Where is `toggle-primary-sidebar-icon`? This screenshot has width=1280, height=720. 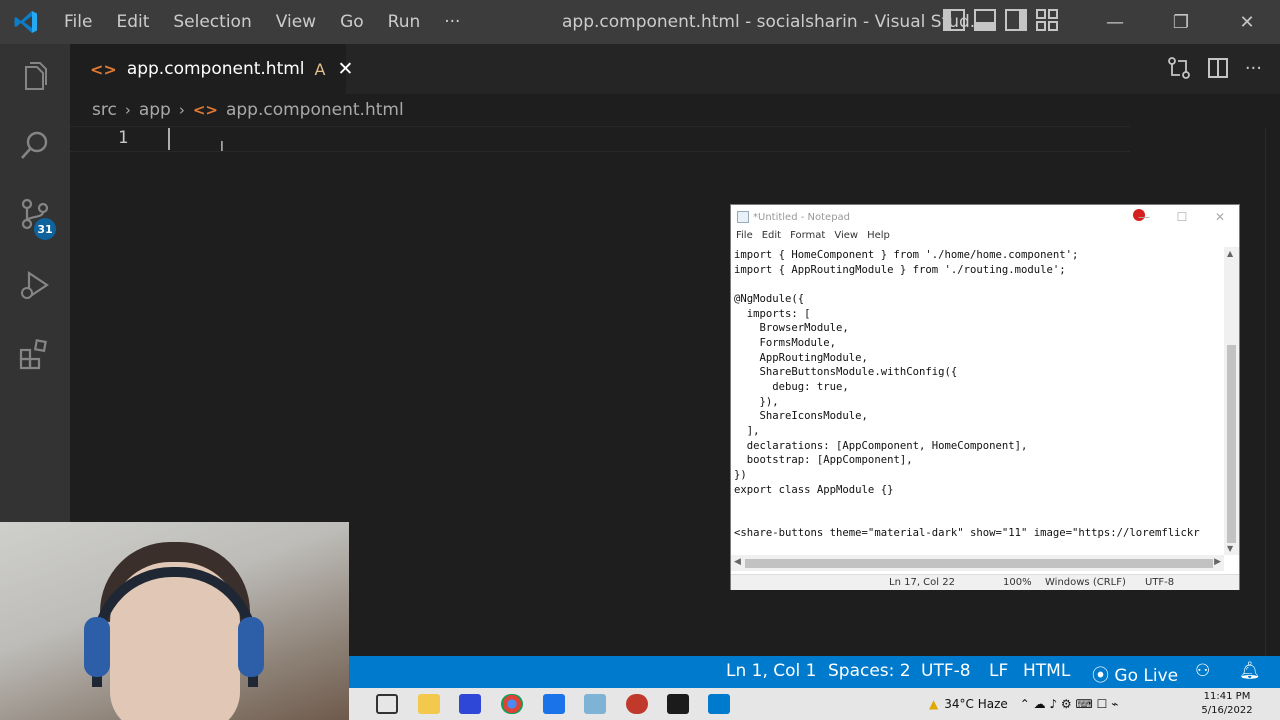 toggle-primary-sidebar-icon is located at coordinates (954, 20).